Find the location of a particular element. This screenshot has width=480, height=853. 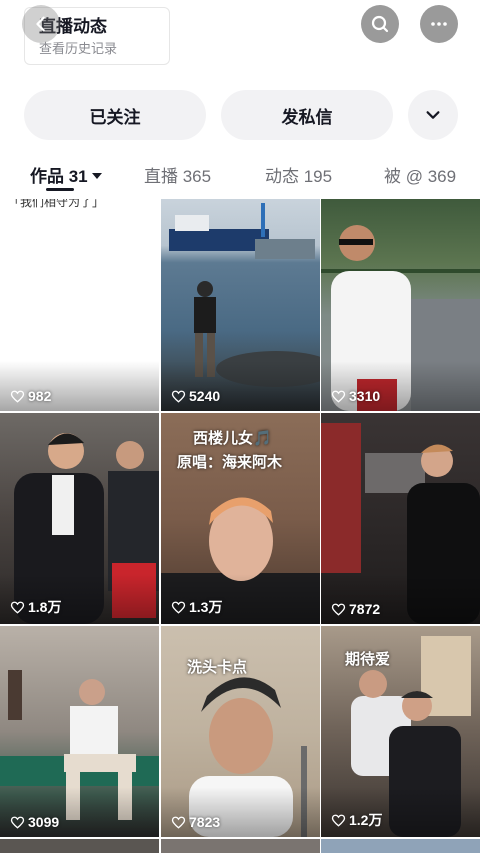

like-count: 1.2万 is located at coordinates (356, 820).